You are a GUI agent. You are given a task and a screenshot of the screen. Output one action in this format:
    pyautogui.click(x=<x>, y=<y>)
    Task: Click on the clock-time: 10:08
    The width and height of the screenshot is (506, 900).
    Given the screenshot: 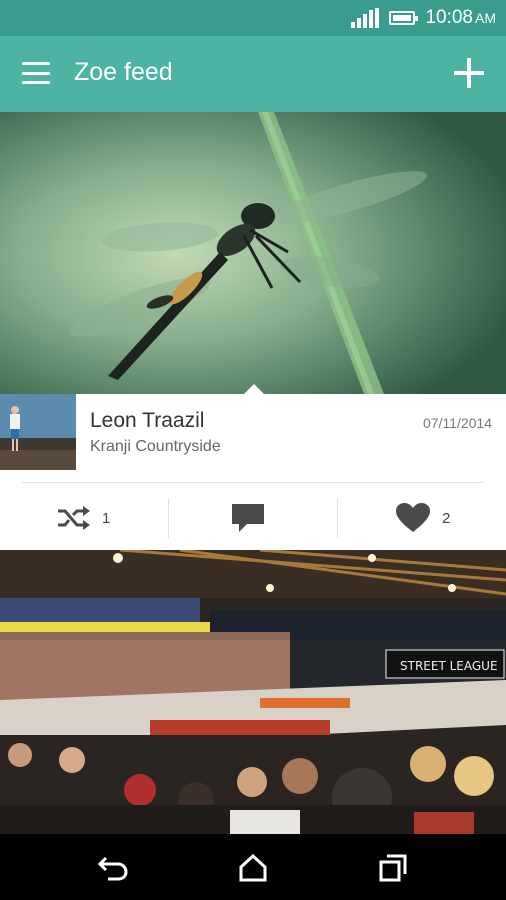 What is the action you would take?
    pyautogui.click(x=449, y=17)
    